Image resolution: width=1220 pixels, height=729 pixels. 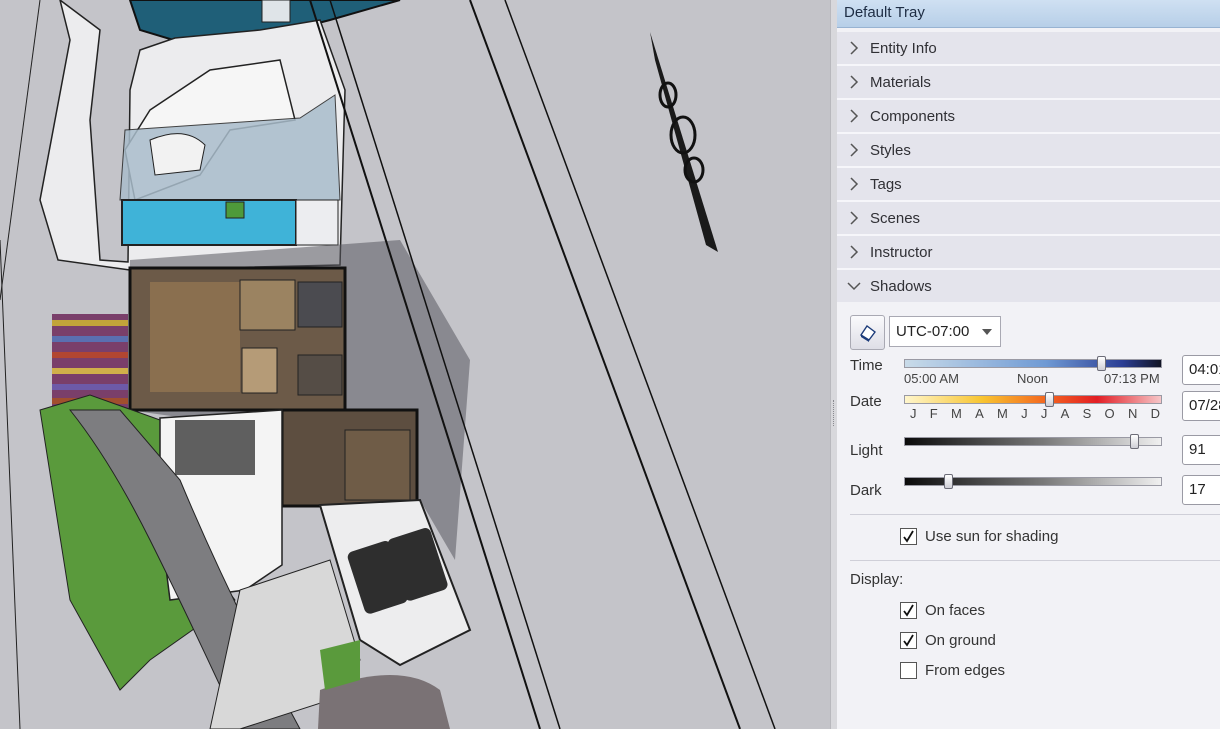 What do you see at coordinates (1134, 441) in the screenshot?
I see `light-slider-thumb` at bounding box center [1134, 441].